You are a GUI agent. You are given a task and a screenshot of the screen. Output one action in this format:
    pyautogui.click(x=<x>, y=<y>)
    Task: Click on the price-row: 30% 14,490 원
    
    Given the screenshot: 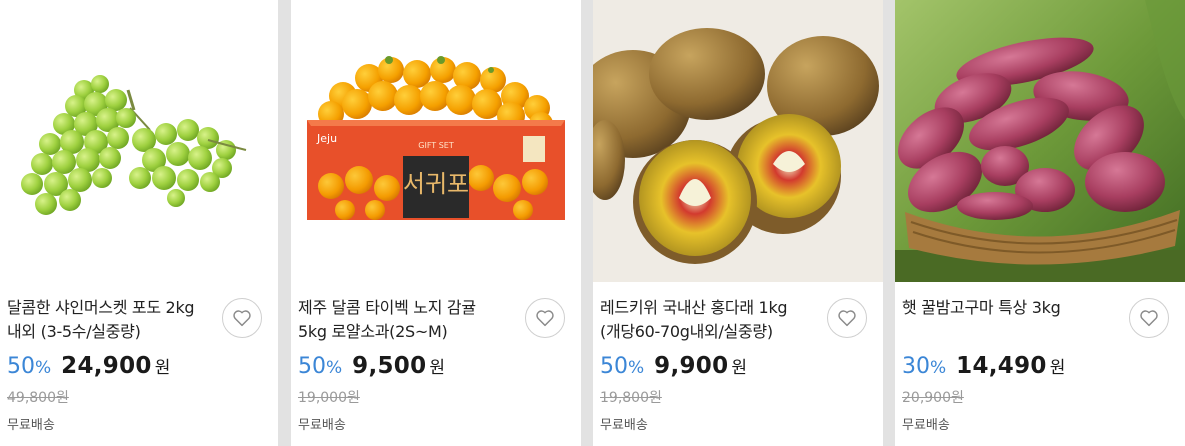 What is the action you would take?
    pyautogui.click(x=983, y=370)
    